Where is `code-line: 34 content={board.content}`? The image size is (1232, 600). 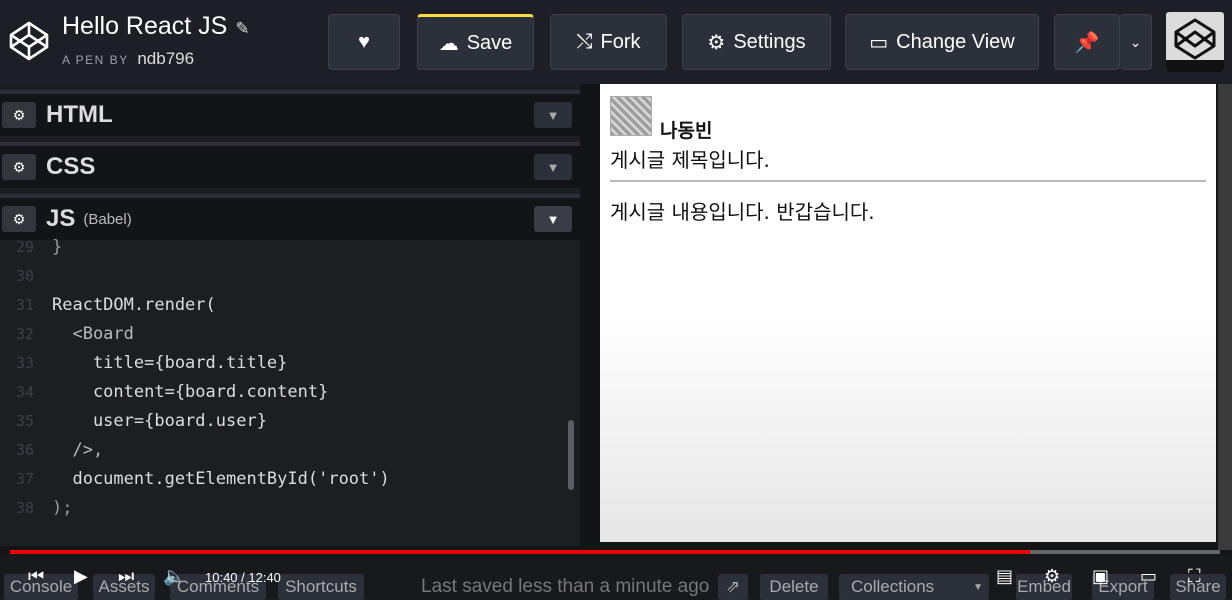 code-line: 34 content={board.content} is located at coordinates (164, 391).